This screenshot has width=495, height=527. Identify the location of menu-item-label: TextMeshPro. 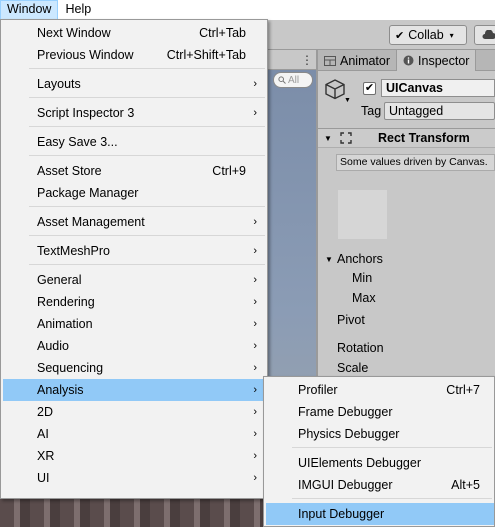
(73, 251).